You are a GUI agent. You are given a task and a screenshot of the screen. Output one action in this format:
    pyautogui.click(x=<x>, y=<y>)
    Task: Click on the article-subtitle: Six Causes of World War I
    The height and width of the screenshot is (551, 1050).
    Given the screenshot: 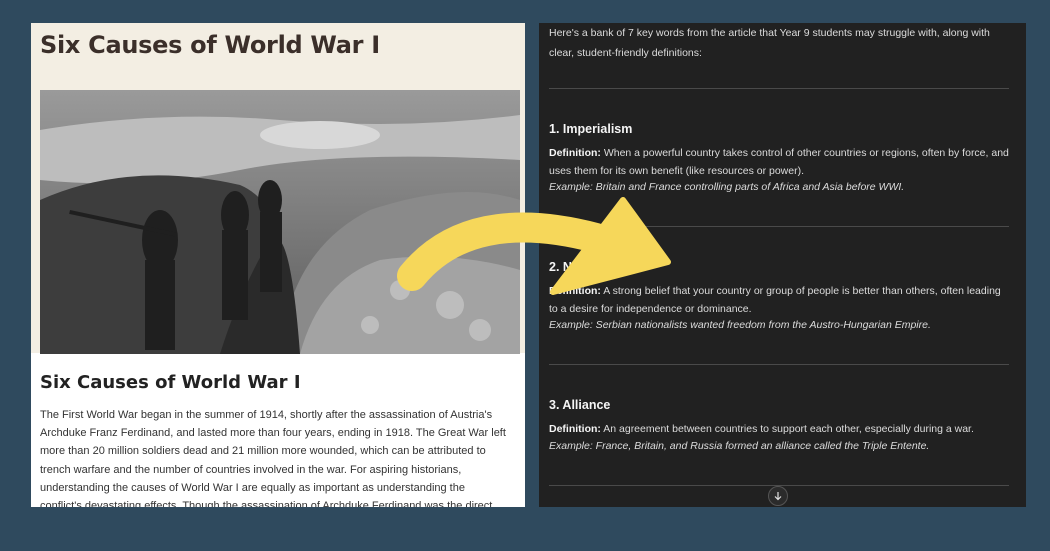 What is the action you would take?
    pyautogui.click(x=170, y=382)
    